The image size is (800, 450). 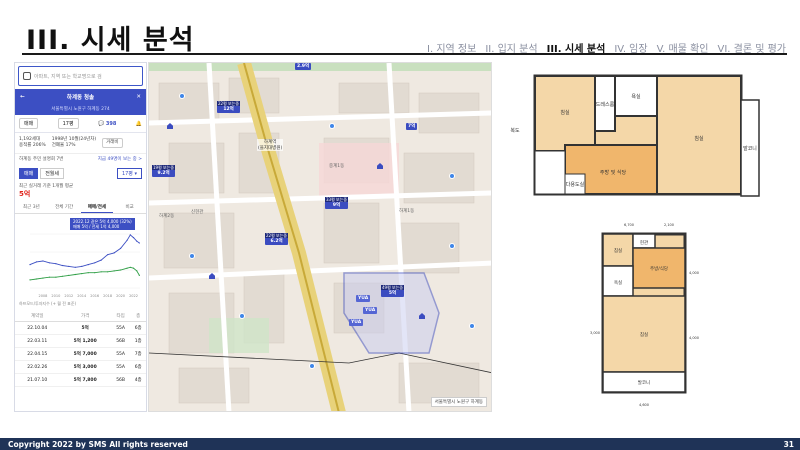 What do you see at coordinates (85, 316) in the screenshot?
I see `deals-header: 가격` at bounding box center [85, 316].